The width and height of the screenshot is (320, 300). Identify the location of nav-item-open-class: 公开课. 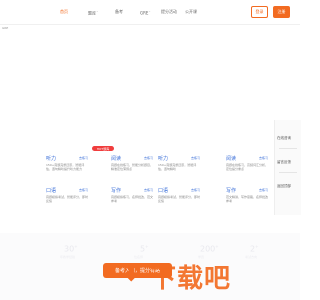
(191, 12).